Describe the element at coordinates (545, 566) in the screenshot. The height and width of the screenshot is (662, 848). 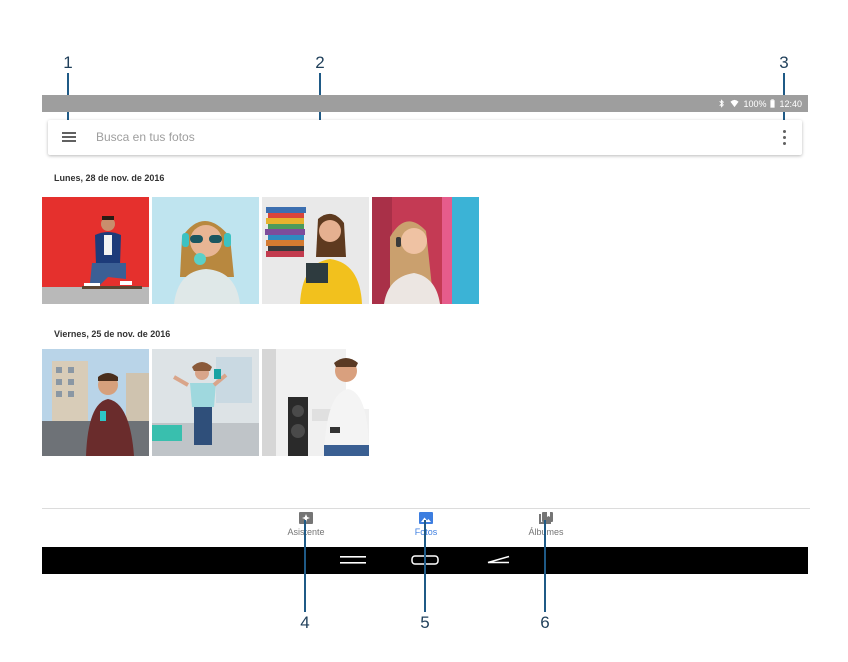
I see `callout-6-line` at that location.